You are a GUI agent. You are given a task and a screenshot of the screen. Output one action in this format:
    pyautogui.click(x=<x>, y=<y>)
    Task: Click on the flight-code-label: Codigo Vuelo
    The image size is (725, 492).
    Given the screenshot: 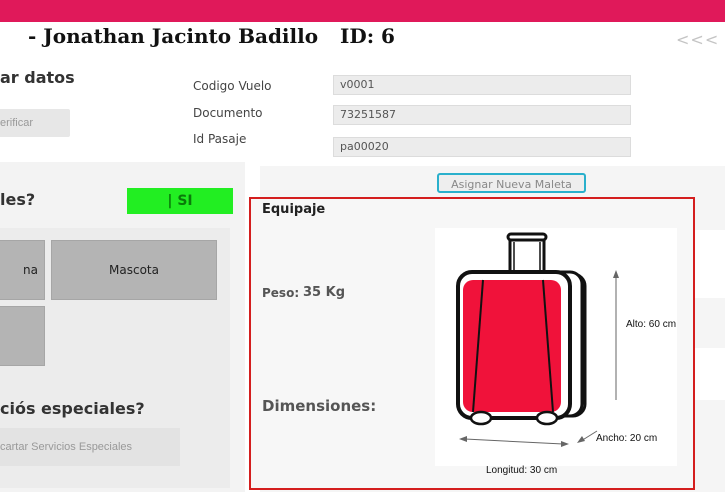 What is the action you would take?
    pyautogui.click(x=232, y=86)
    